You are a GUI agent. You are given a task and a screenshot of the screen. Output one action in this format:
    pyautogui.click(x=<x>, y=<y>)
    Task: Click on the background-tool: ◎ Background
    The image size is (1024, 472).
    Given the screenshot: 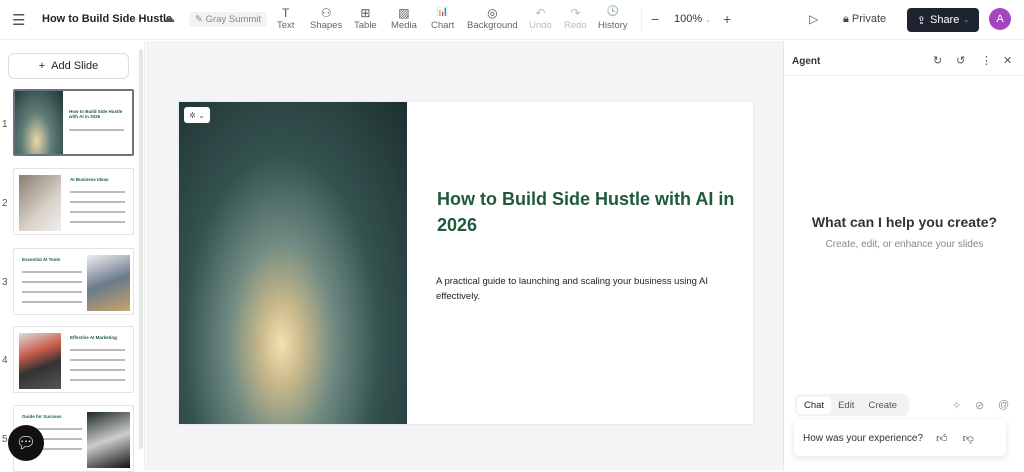 What is the action you would take?
    pyautogui.click(x=492, y=18)
    